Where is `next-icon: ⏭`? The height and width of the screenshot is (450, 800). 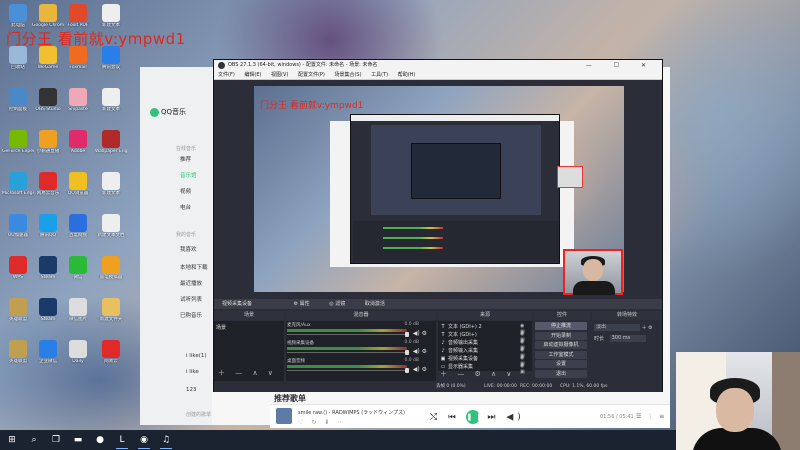 next-icon: ⏭ is located at coordinates (493, 418).